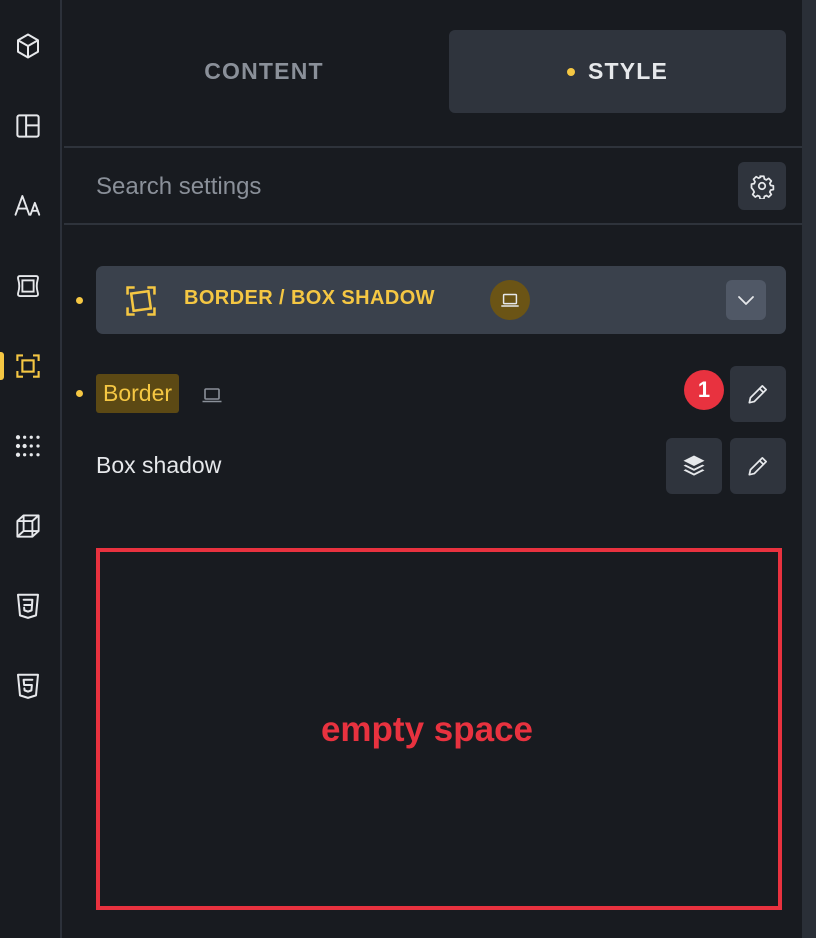 Image resolution: width=816 pixels, height=938 pixels. I want to click on box-shadow-edit-button, so click(758, 466).